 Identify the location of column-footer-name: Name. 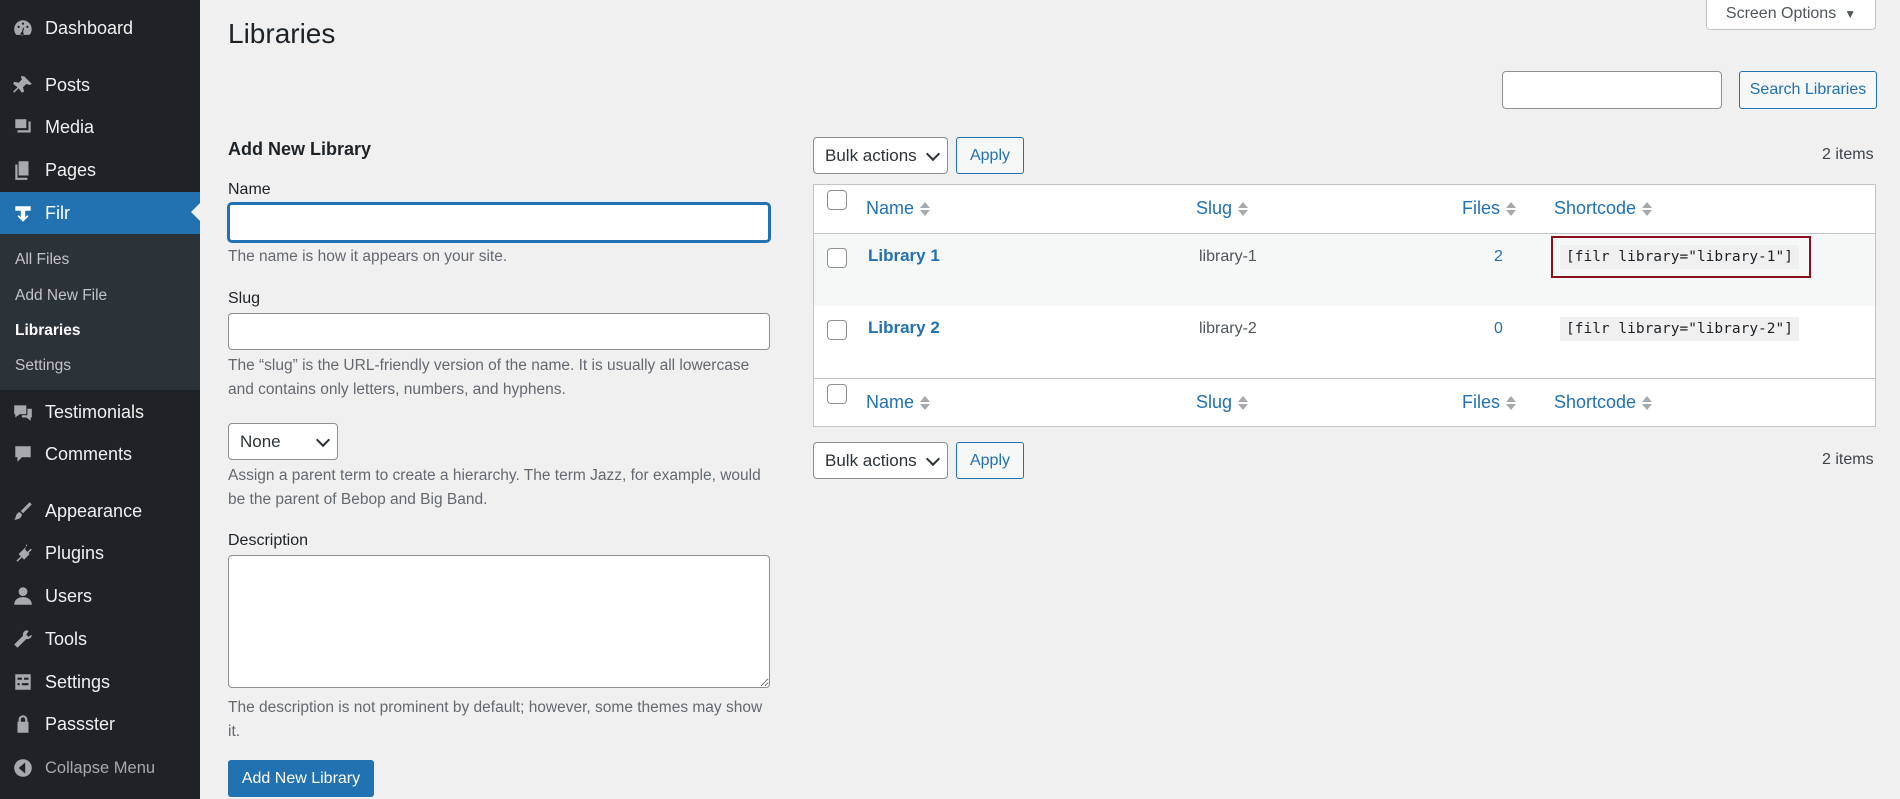
(898, 402).